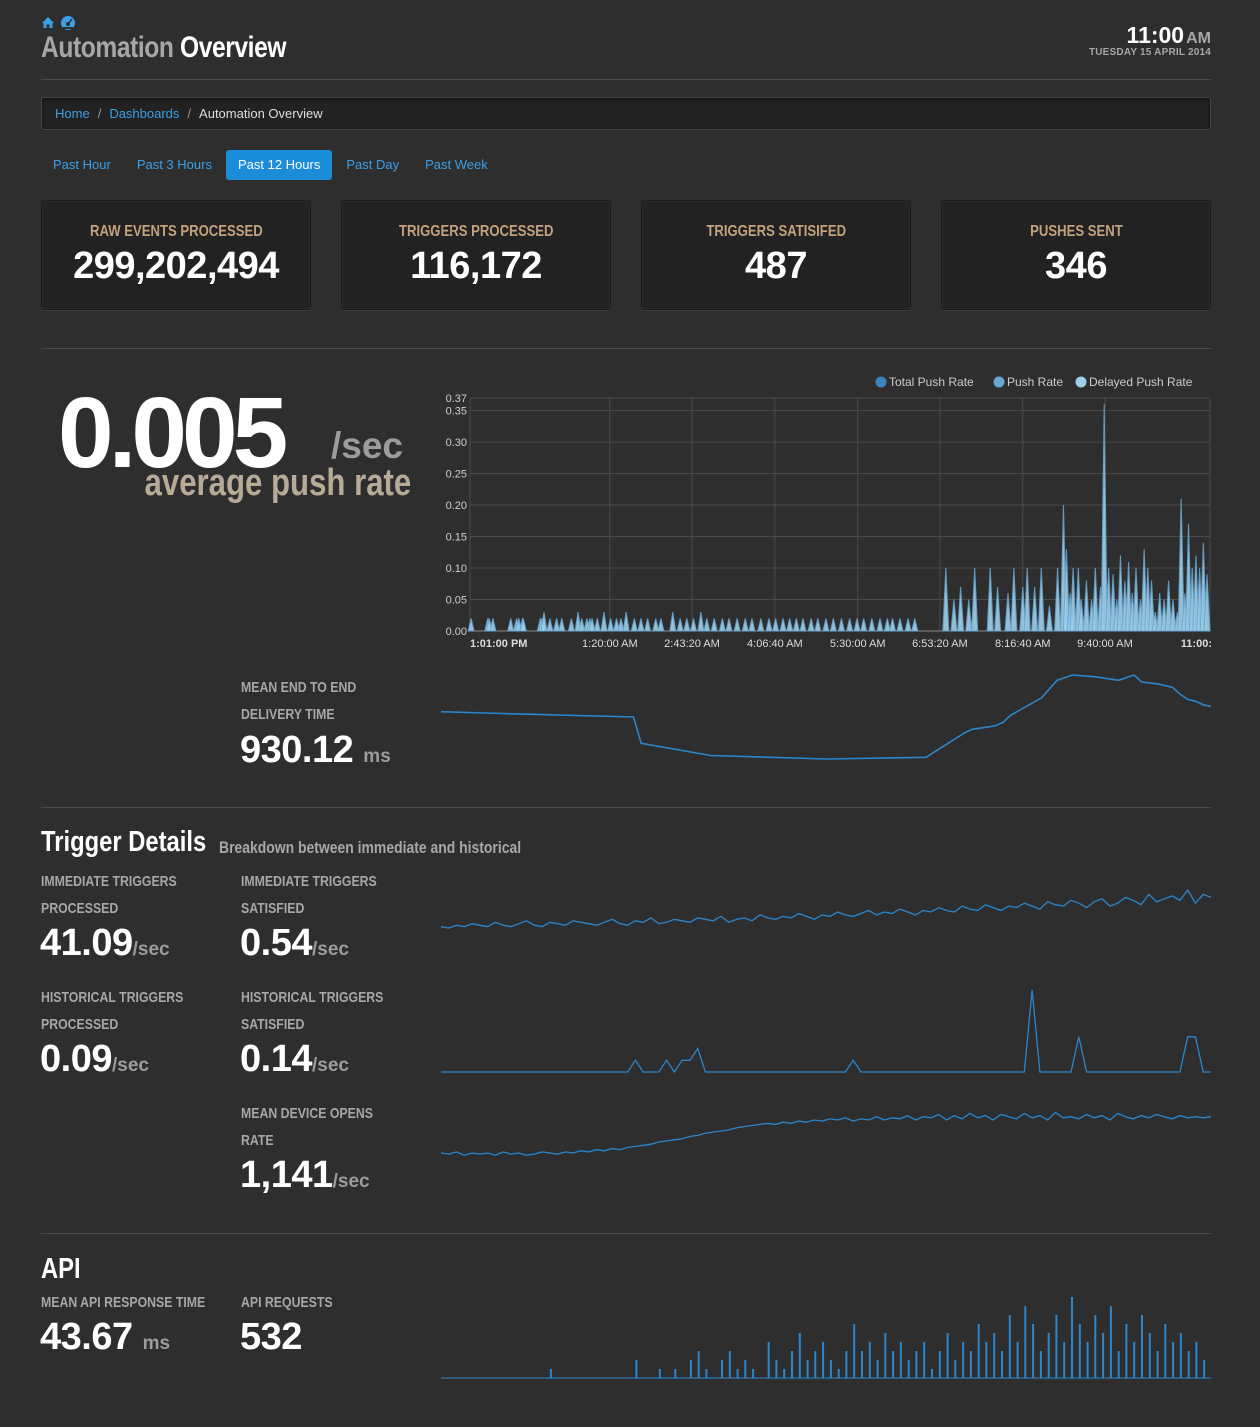  What do you see at coordinates (86, 943) in the screenshot?
I see `metric-number: 41.09` at bounding box center [86, 943].